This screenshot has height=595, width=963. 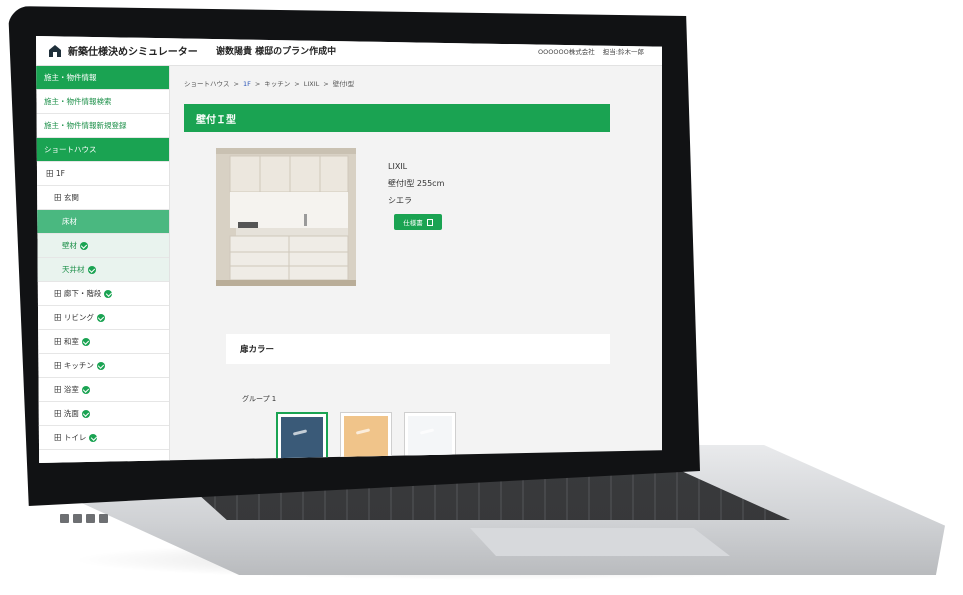 I want to click on sidebar-item-label: 壁材, so click(x=69, y=245).